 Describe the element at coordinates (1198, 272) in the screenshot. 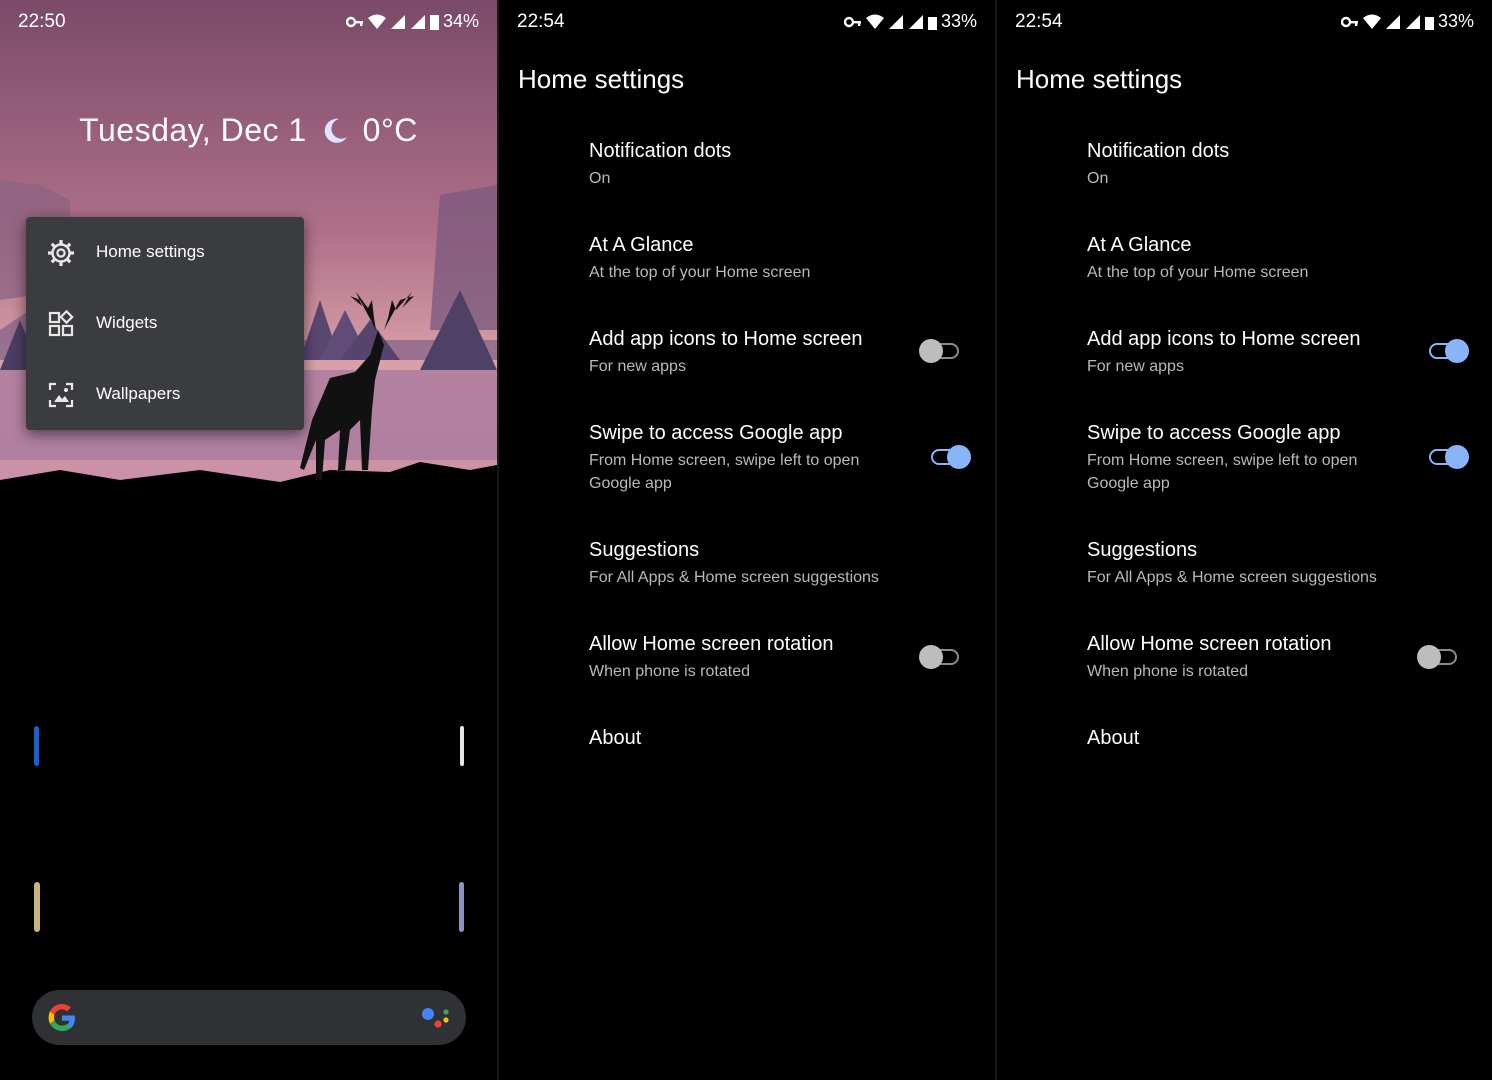

I see `setting-subtitle: At the top of your Home screen` at that location.